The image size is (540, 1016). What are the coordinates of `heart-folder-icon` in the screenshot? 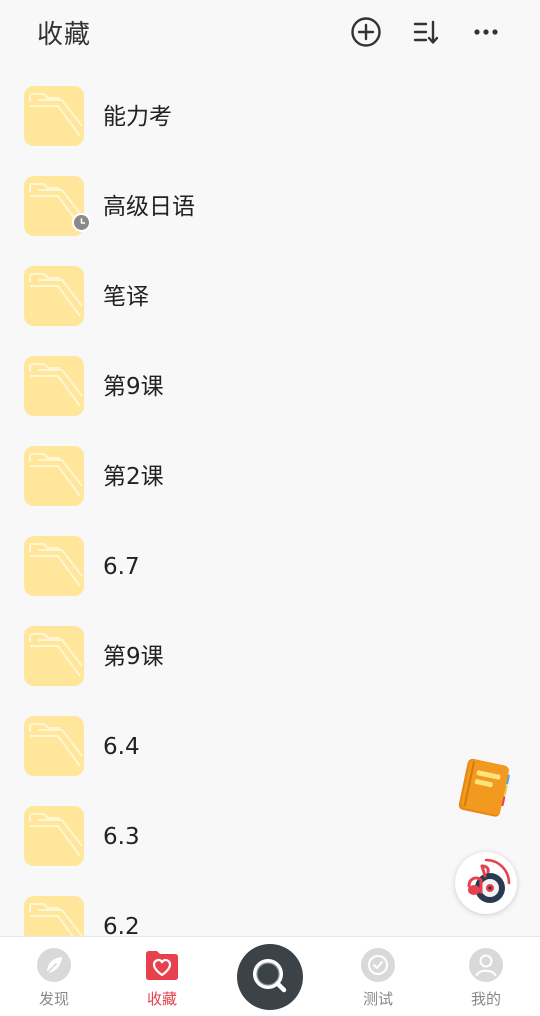 It's located at (162, 965).